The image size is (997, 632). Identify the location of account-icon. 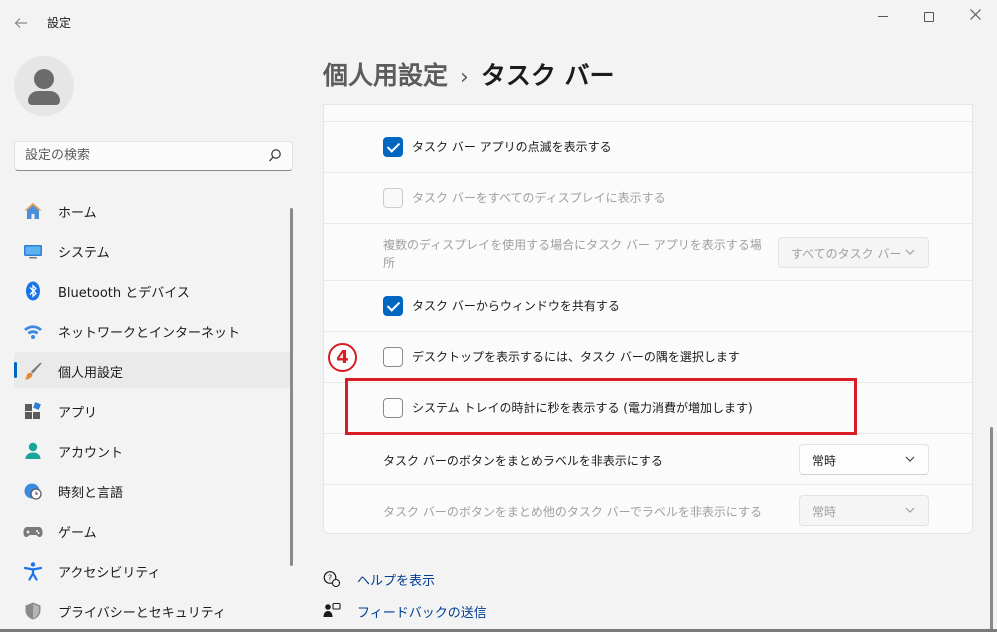
(33, 450).